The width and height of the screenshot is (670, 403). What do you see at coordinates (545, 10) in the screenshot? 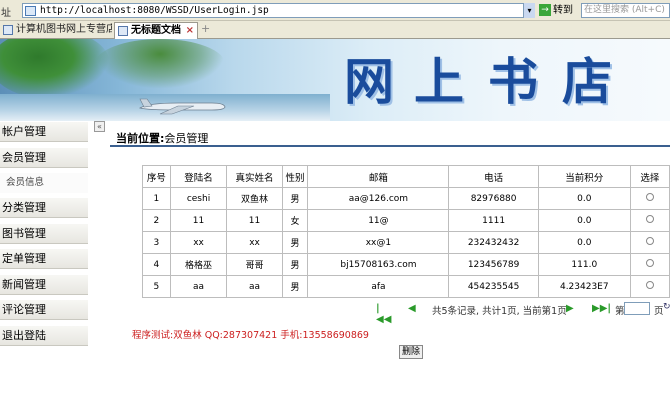
I see `go-arrow-icon: →` at bounding box center [545, 10].